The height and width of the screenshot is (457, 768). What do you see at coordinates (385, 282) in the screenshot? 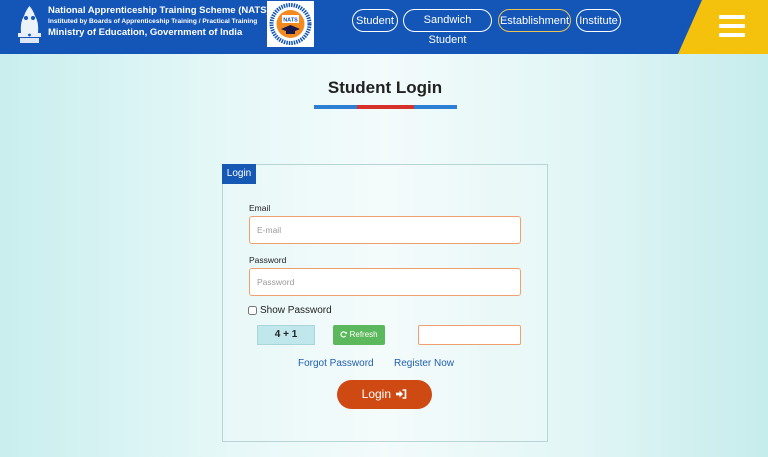
I see `password-field` at bounding box center [385, 282].